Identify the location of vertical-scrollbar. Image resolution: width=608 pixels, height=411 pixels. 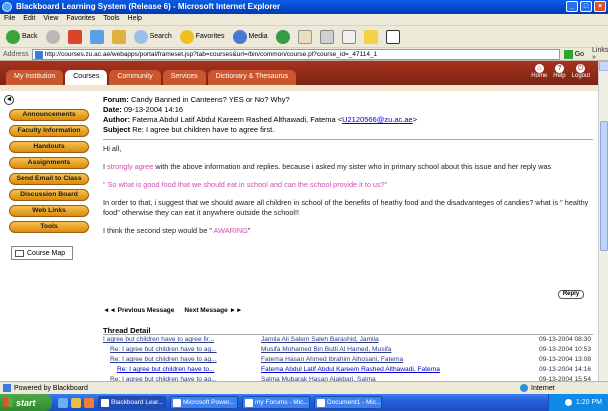
(603, 221).